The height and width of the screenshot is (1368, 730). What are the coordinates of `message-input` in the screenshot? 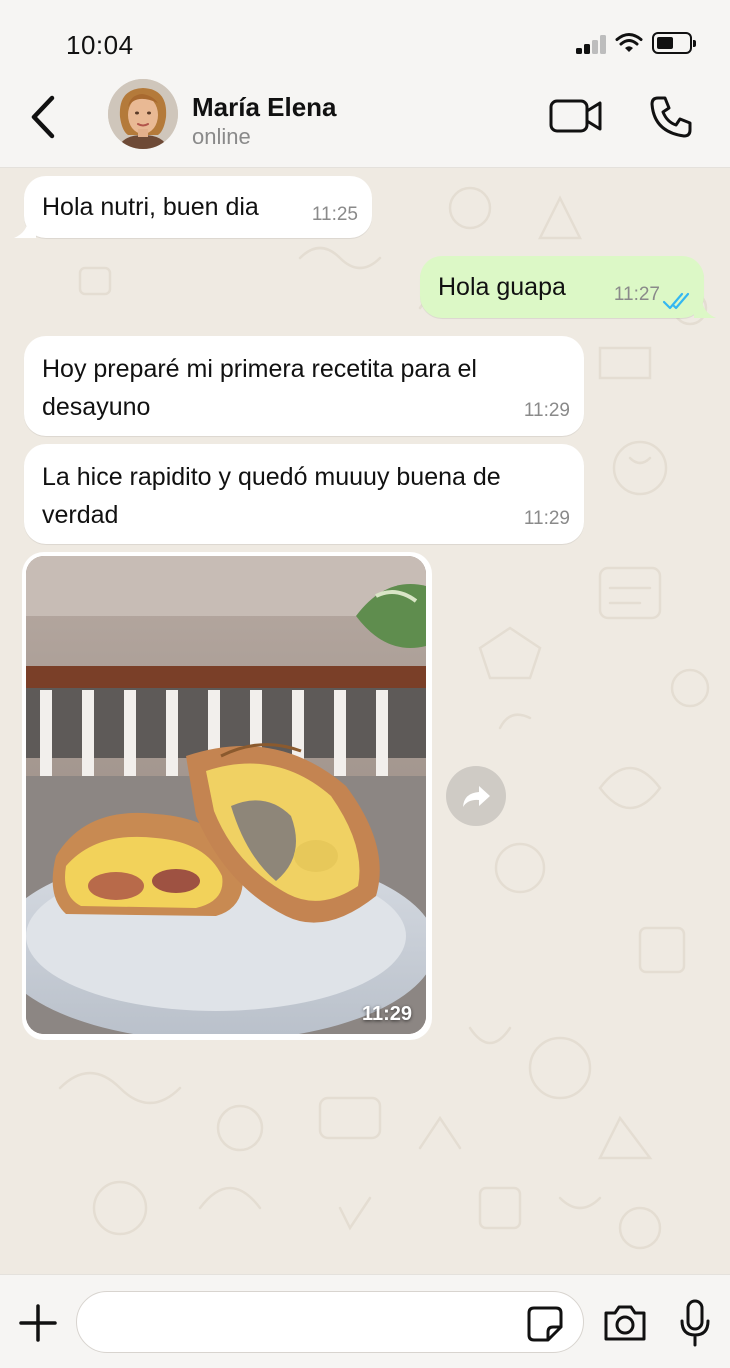 It's located at (330, 1322).